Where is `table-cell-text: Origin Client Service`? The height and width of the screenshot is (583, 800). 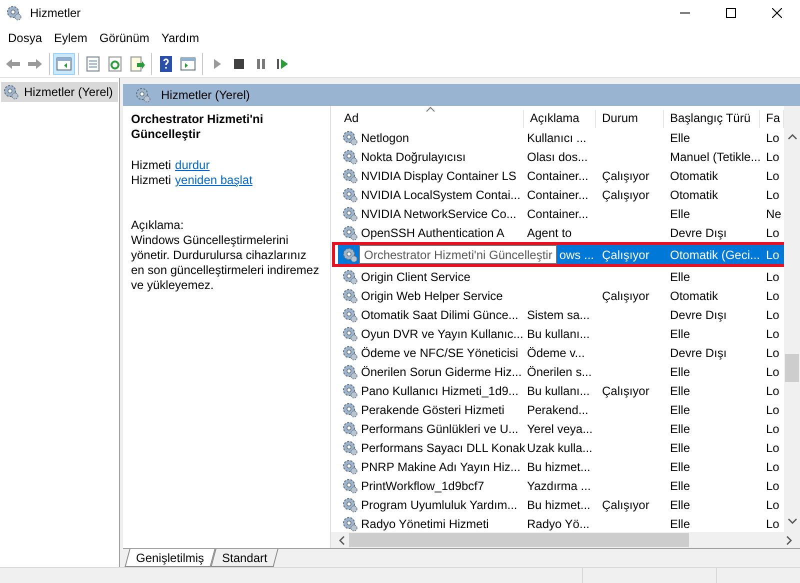 table-cell-text: Origin Client Service is located at coordinates (415, 277).